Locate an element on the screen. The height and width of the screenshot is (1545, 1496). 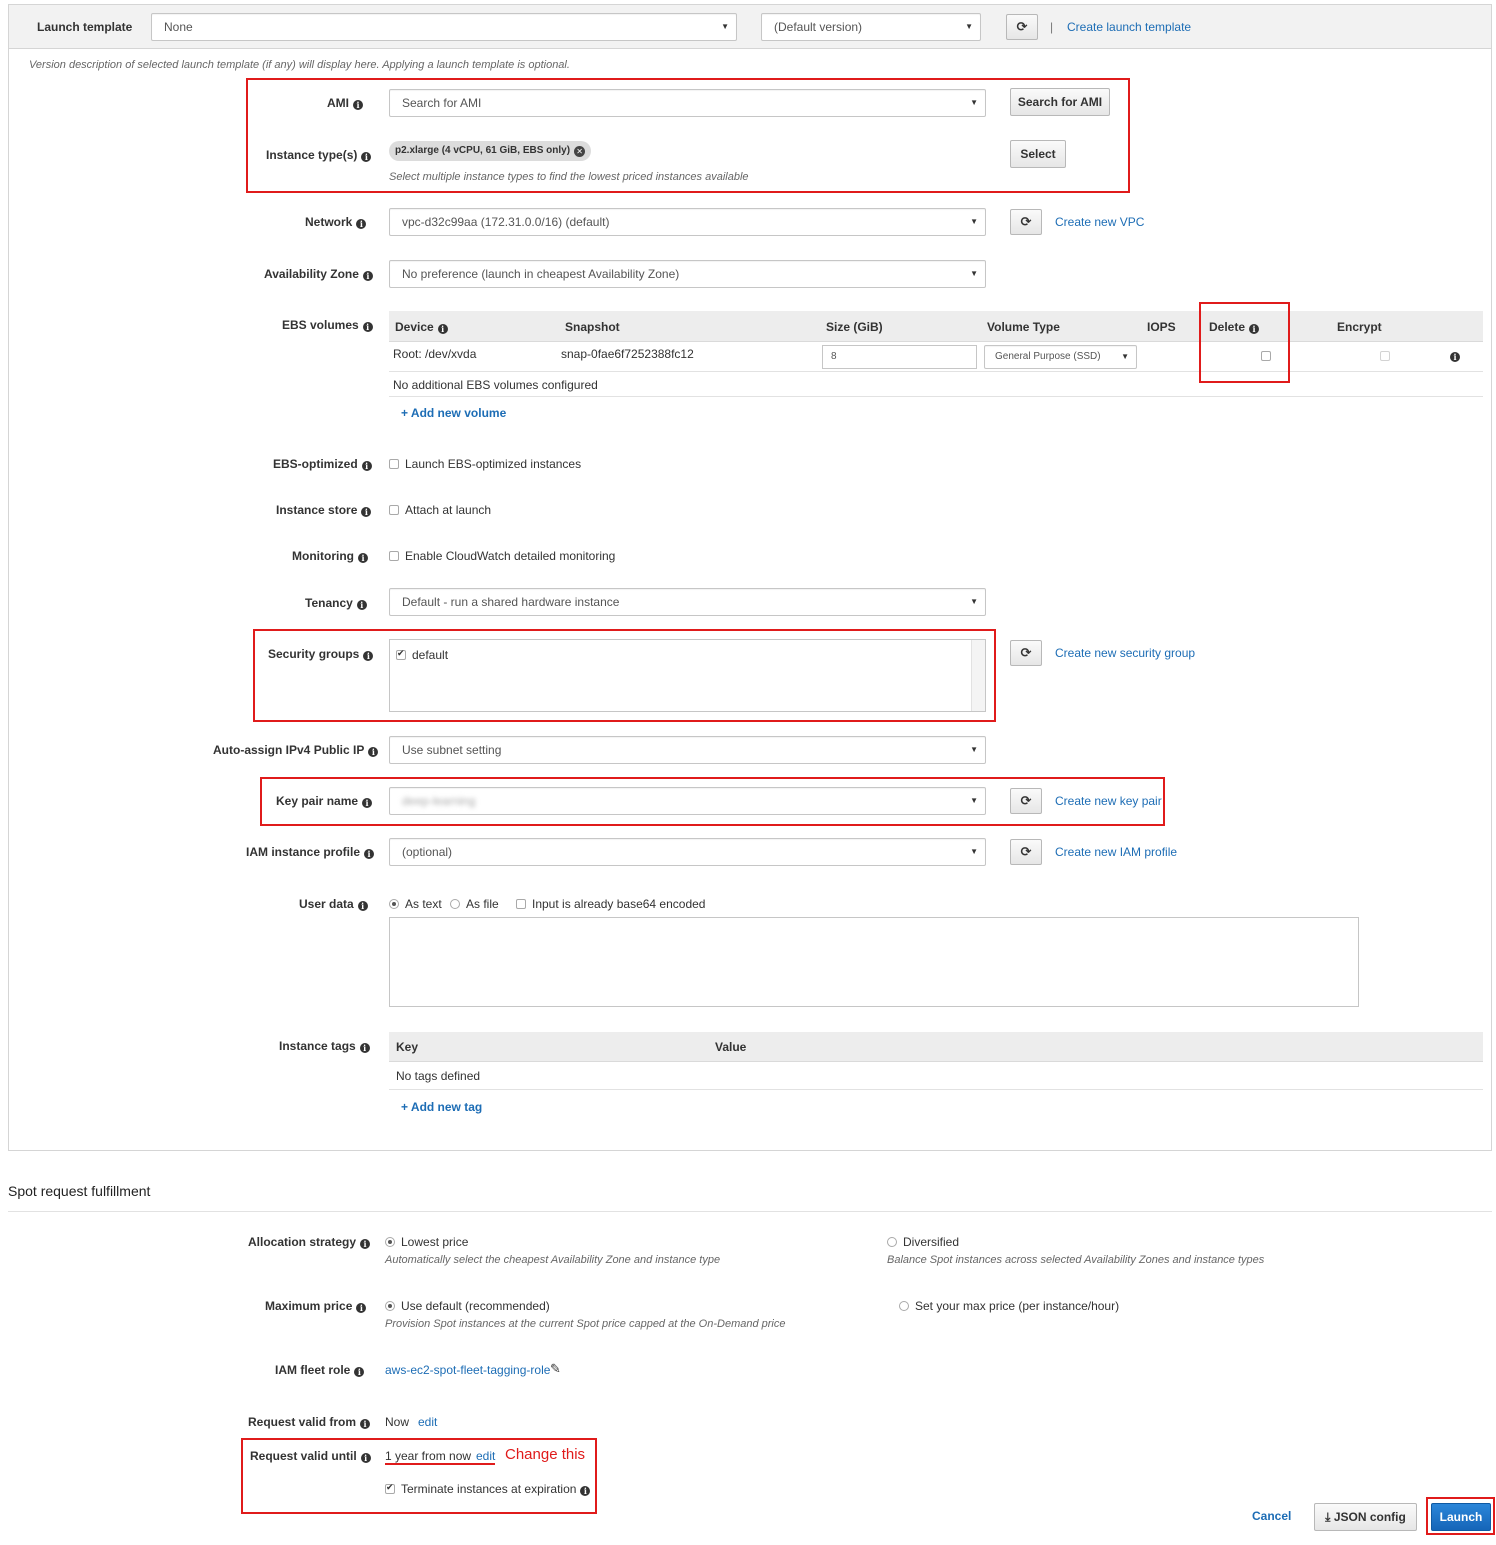
user-data-as-file-radio: As file is located at coordinates (474, 904).